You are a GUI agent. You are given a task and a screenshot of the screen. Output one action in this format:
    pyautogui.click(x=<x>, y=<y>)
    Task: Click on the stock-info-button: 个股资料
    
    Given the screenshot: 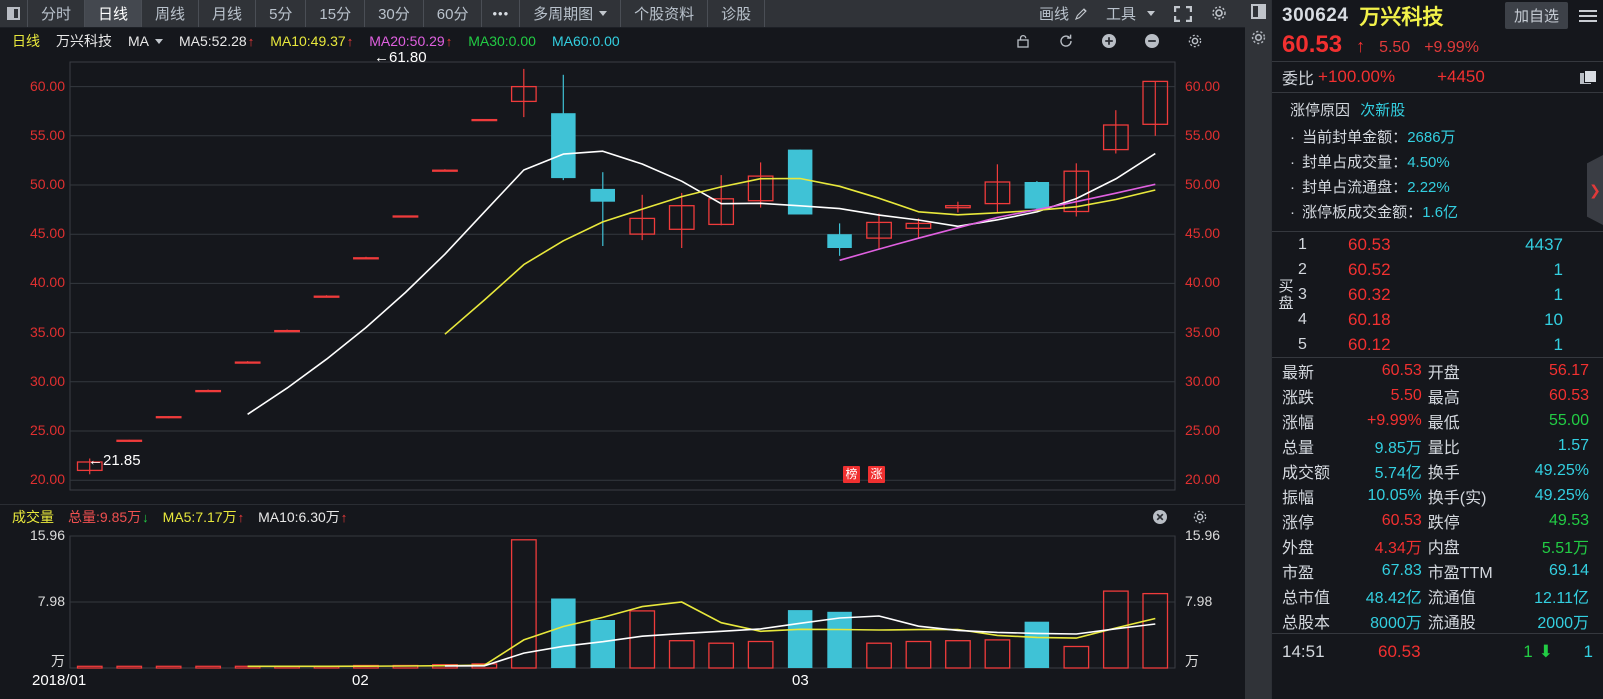 What is the action you would take?
    pyautogui.click(x=665, y=13)
    